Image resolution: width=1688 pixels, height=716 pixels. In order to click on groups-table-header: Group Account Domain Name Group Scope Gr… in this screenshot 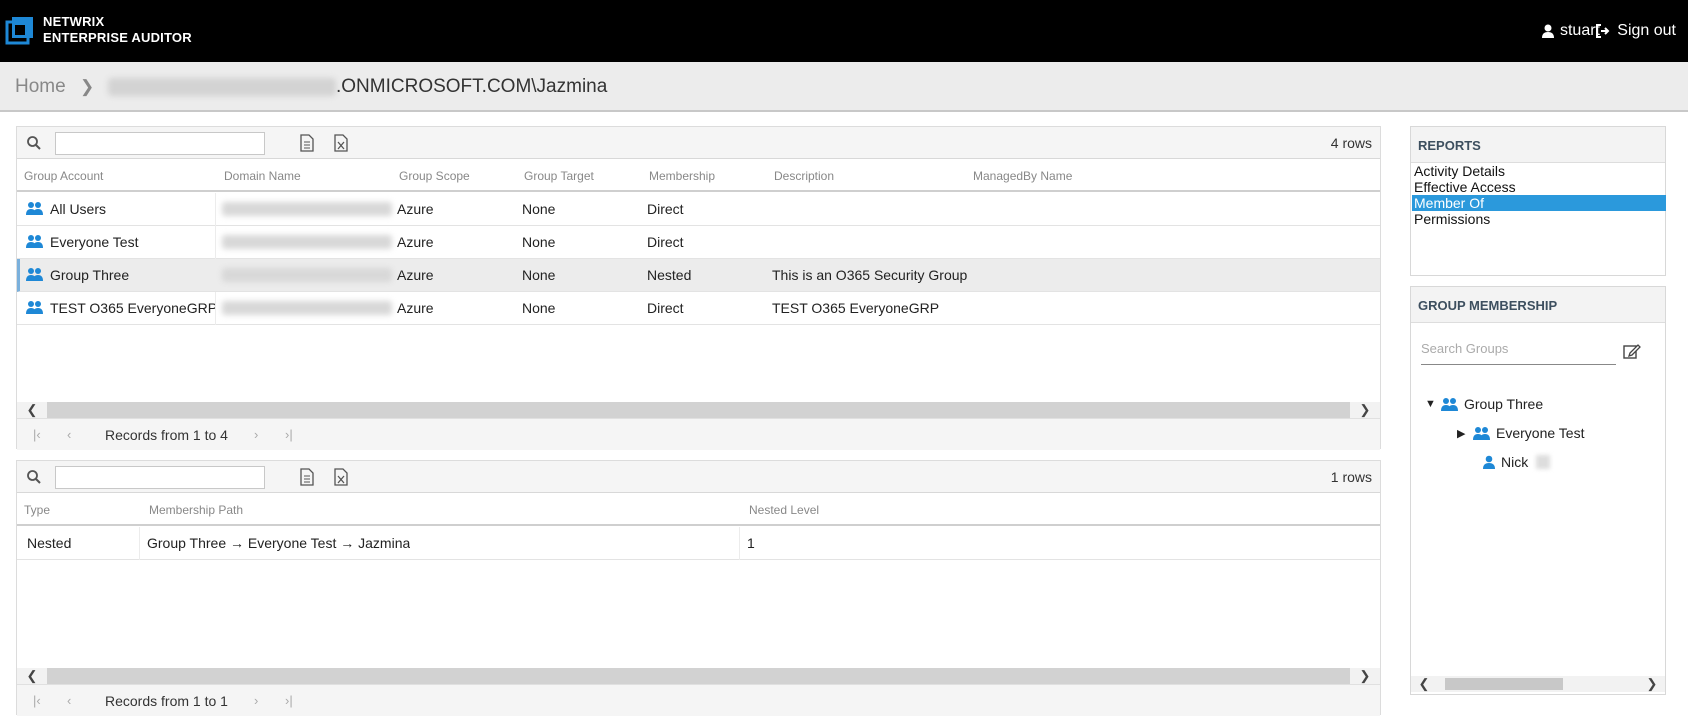, I will do `click(698, 175)`.